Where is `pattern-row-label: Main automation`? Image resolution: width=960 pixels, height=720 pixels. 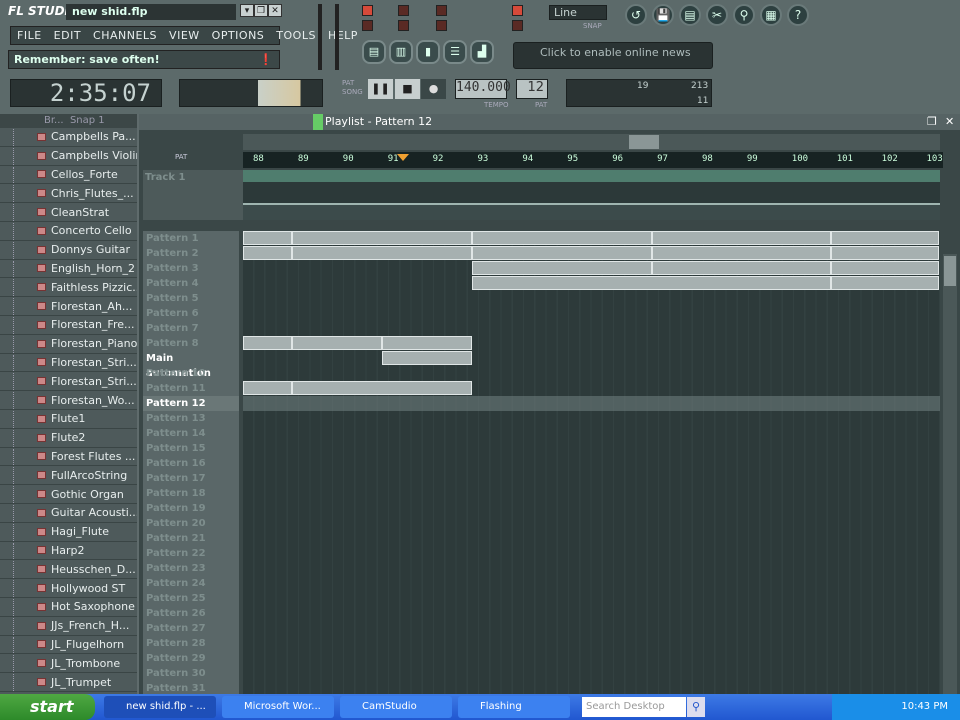
pattern-row-label: Main automation is located at coordinates (191, 365).